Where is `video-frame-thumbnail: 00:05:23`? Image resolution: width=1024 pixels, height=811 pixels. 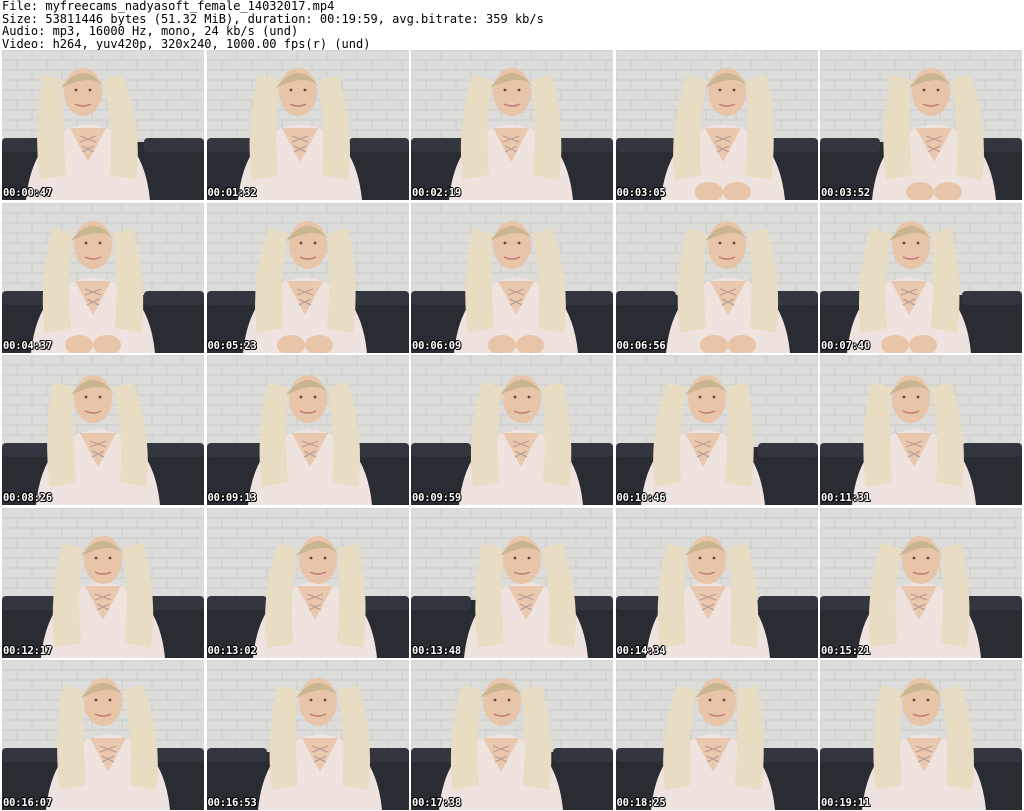 video-frame-thumbnail: 00:05:23 is located at coordinates (307, 277).